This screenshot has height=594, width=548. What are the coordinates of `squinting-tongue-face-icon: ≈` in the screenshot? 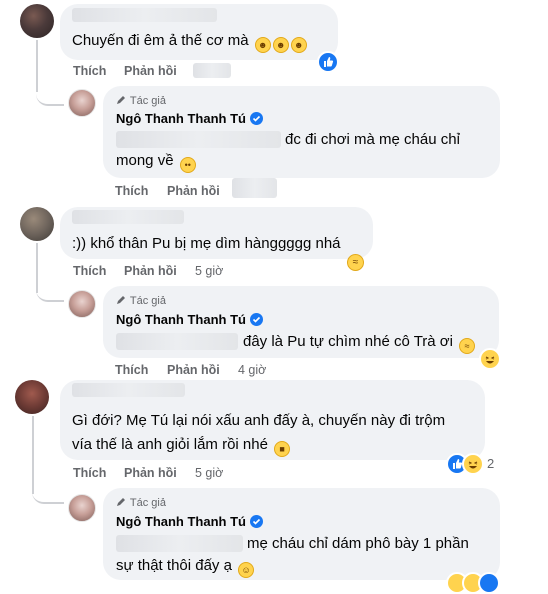 It's located at (355, 262).